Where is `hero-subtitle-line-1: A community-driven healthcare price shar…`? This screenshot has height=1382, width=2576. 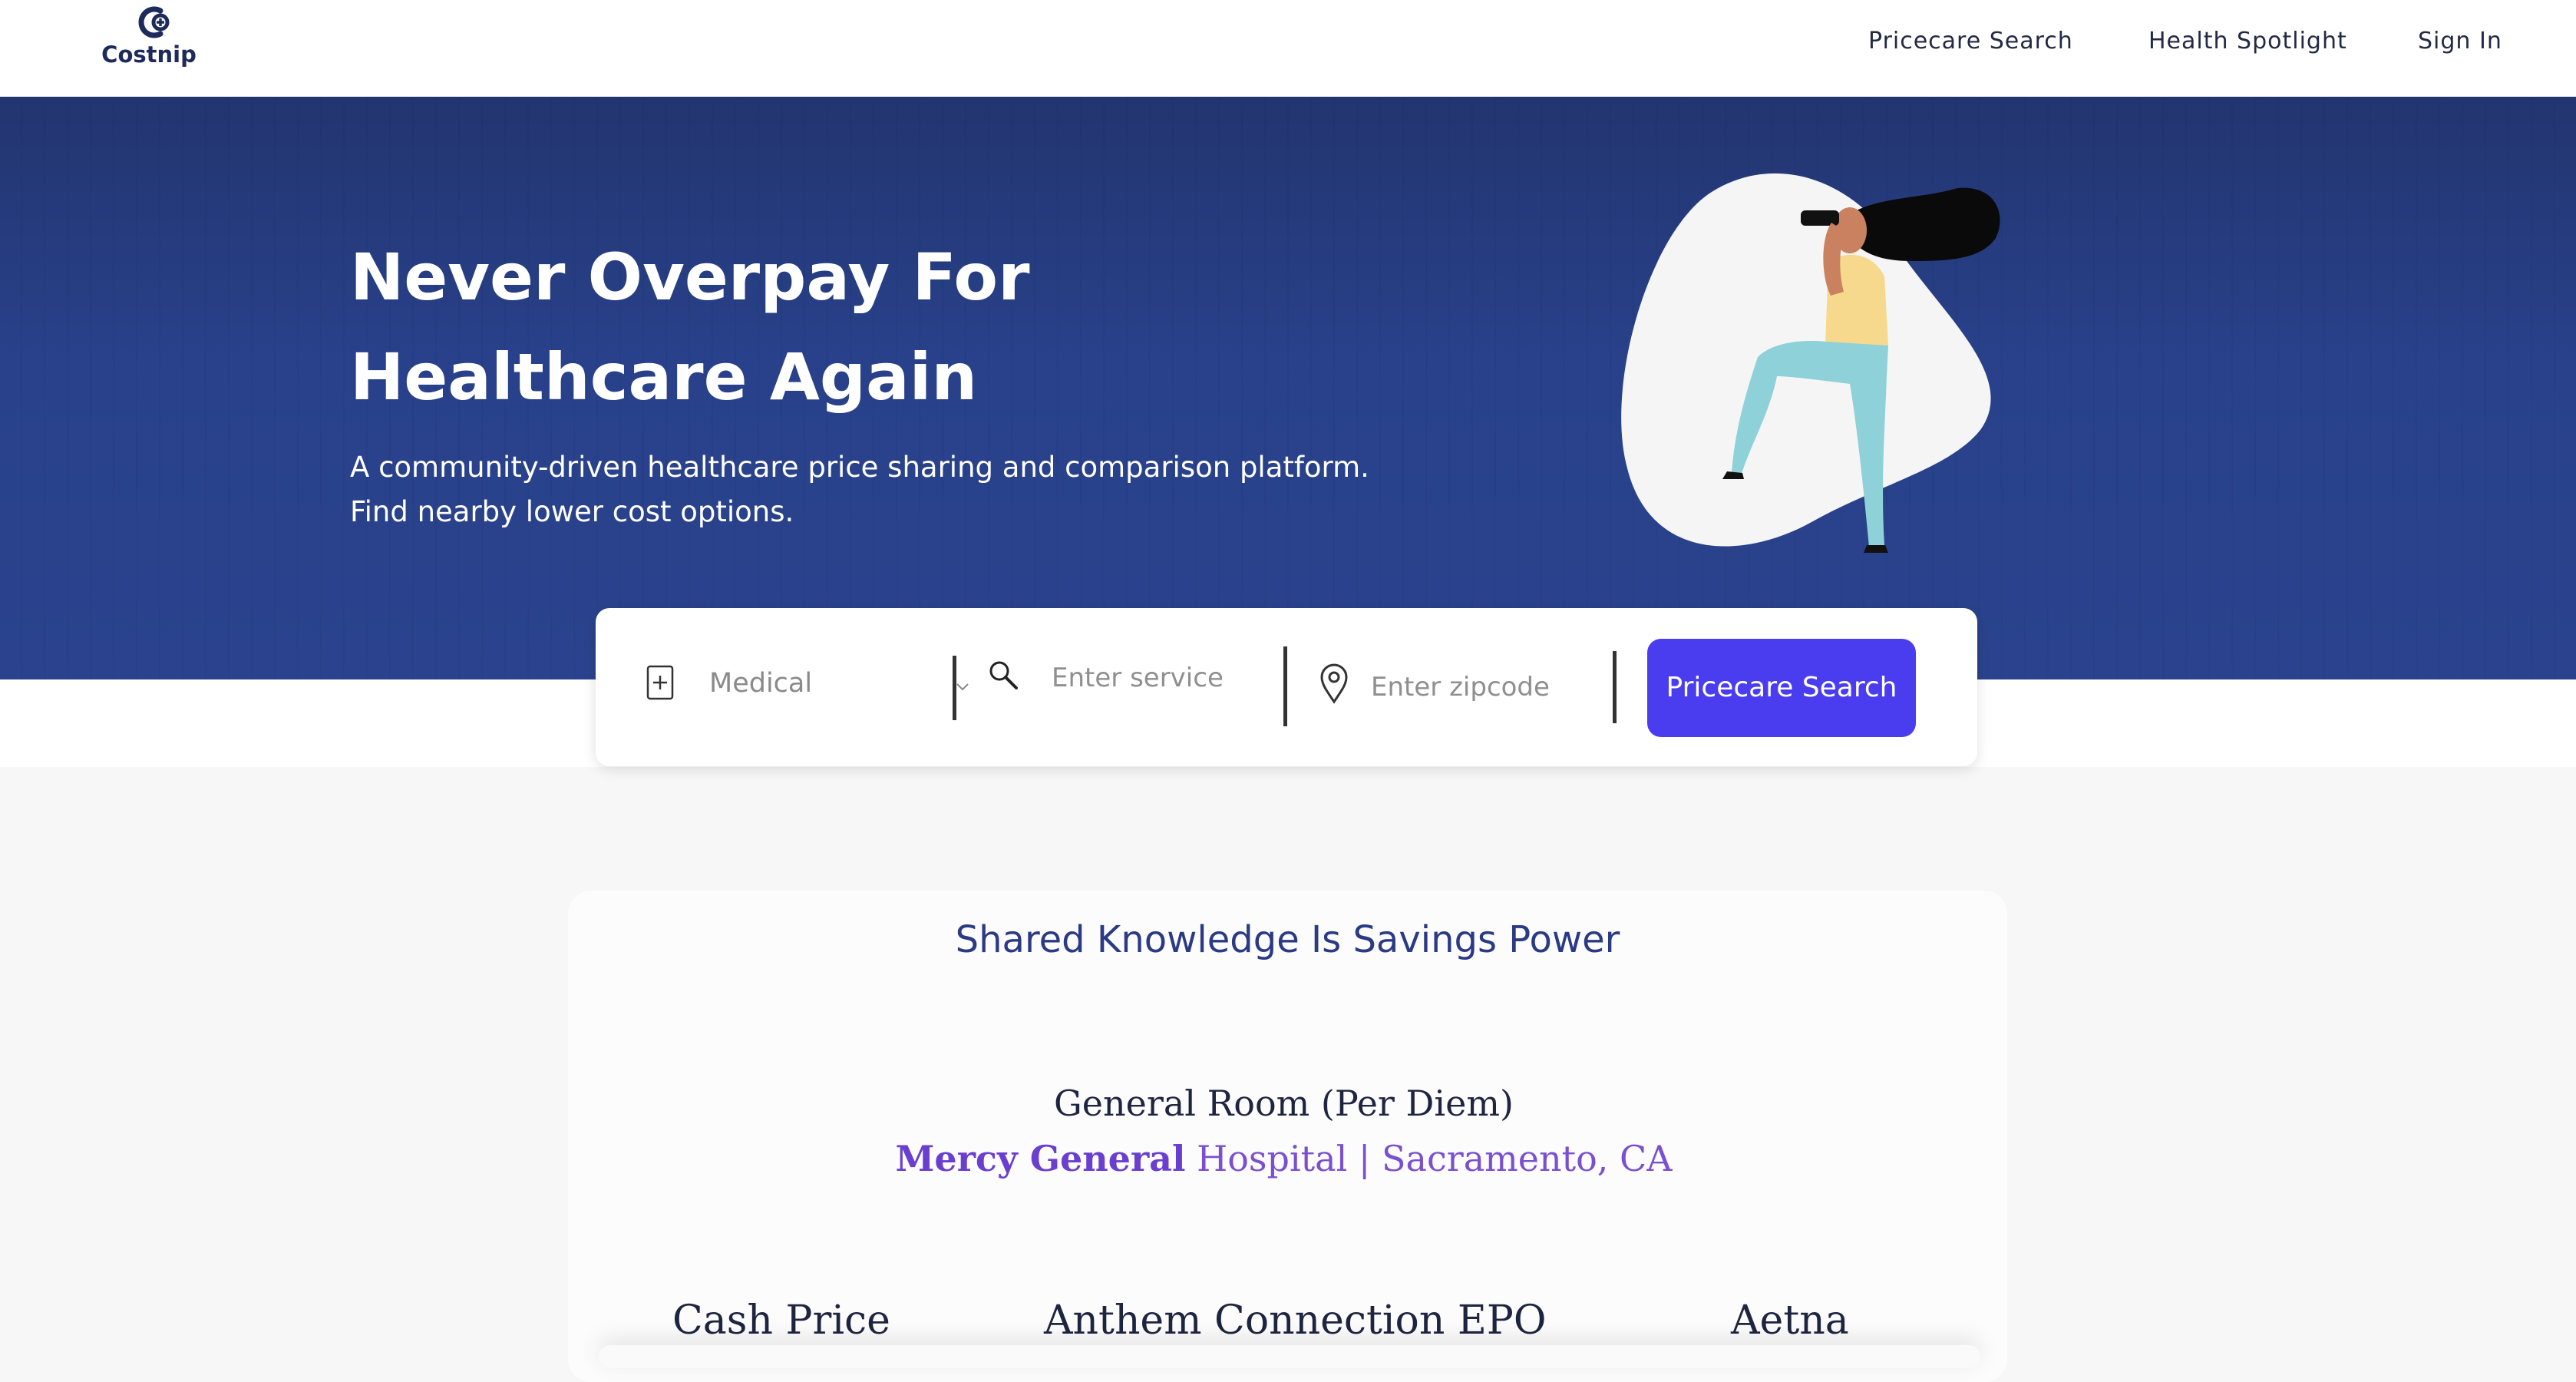
hero-subtitle-line-1: A community-driven healthcare price shar… is located at coordinates (859, 467).